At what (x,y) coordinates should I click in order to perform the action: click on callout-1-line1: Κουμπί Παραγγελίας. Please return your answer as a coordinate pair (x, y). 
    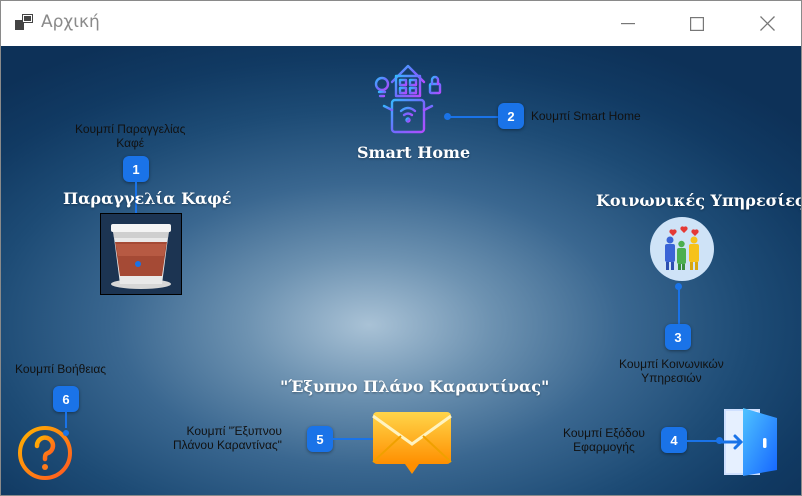
    Looking at the image, I should click on (130, 129).